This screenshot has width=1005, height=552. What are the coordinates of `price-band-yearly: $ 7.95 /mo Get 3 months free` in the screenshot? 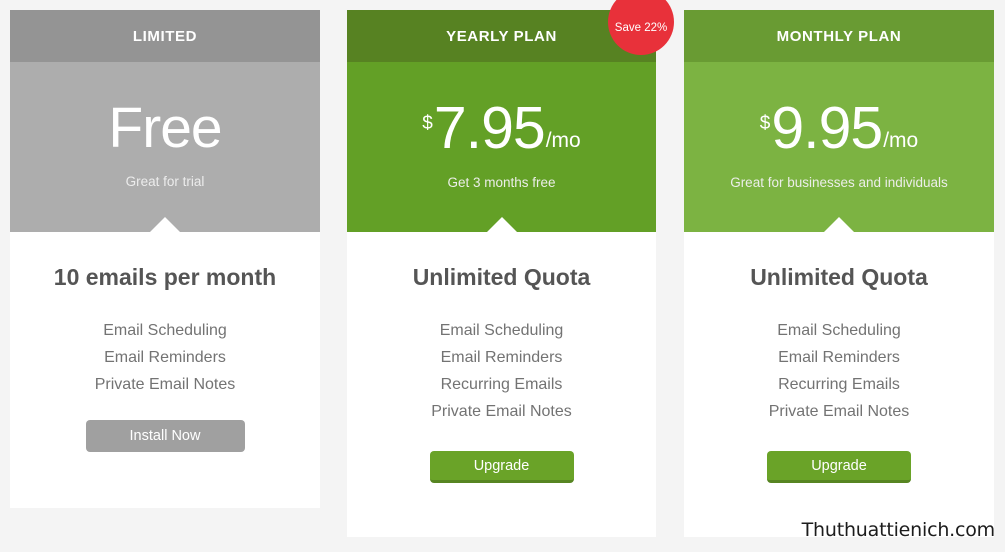 It's located at (501, 147).